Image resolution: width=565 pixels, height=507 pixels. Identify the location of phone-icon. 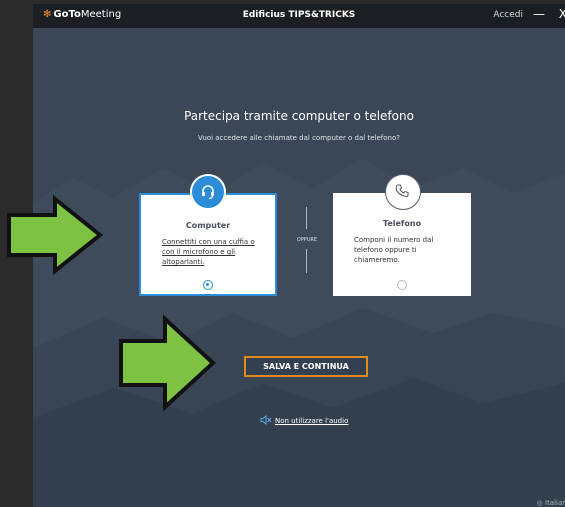
(403, 192).